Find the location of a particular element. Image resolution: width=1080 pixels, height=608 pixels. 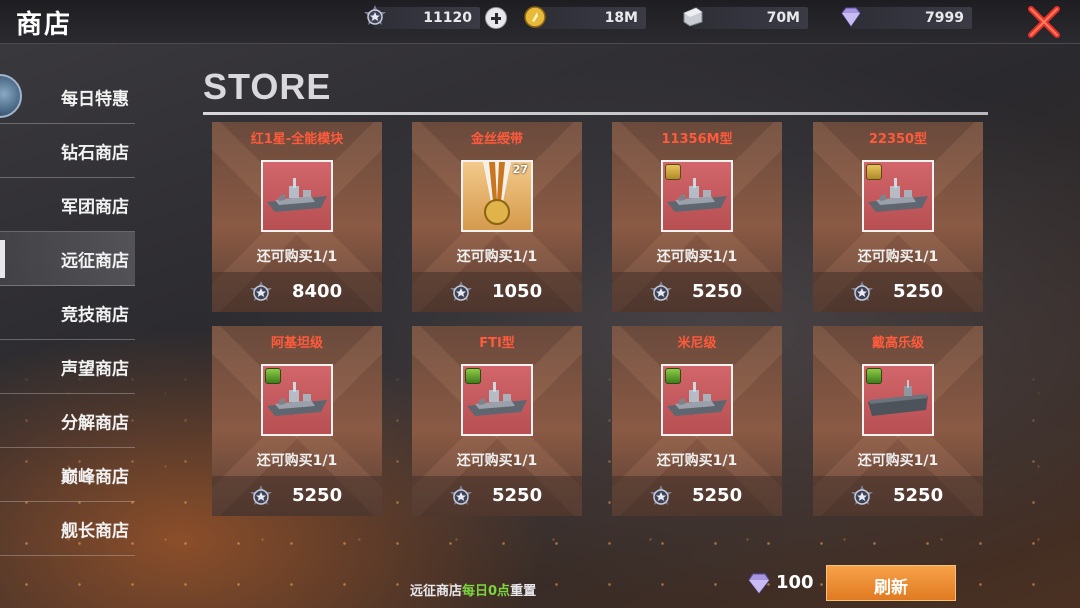

price-bar: 8400 is located at coordinates (297, 292).